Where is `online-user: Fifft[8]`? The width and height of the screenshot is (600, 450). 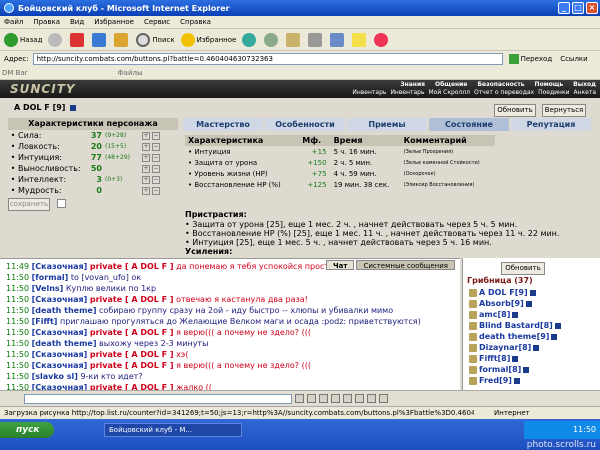 online-user: Fifft[8] is located at coordinates (531, 358).